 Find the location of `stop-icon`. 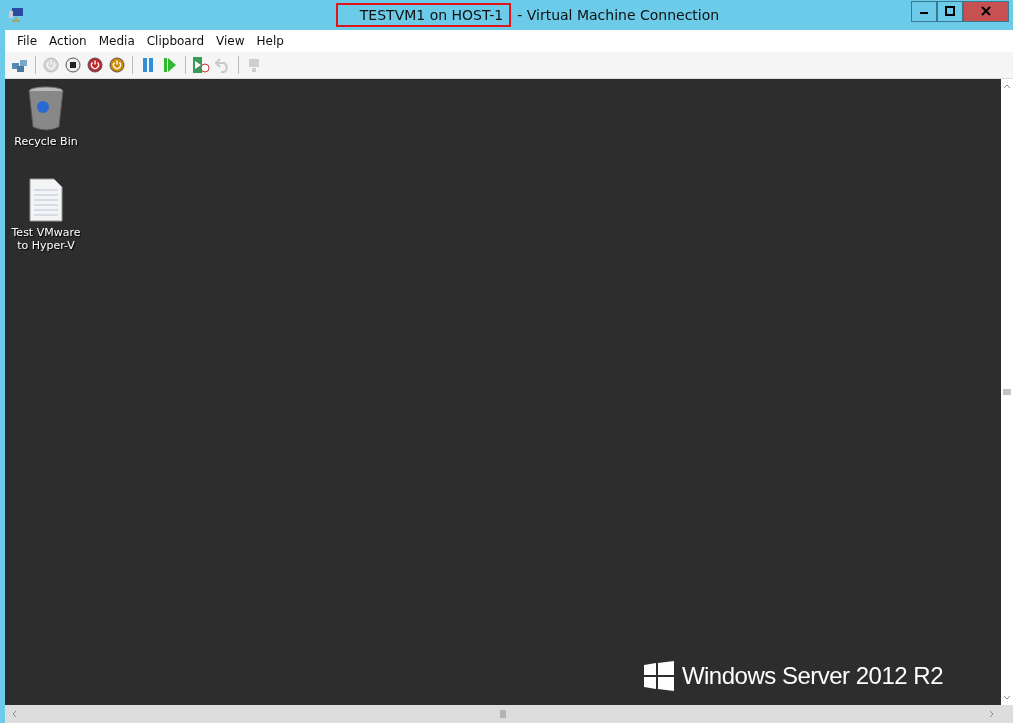

stop-icon is located at coordinates (73, 65).